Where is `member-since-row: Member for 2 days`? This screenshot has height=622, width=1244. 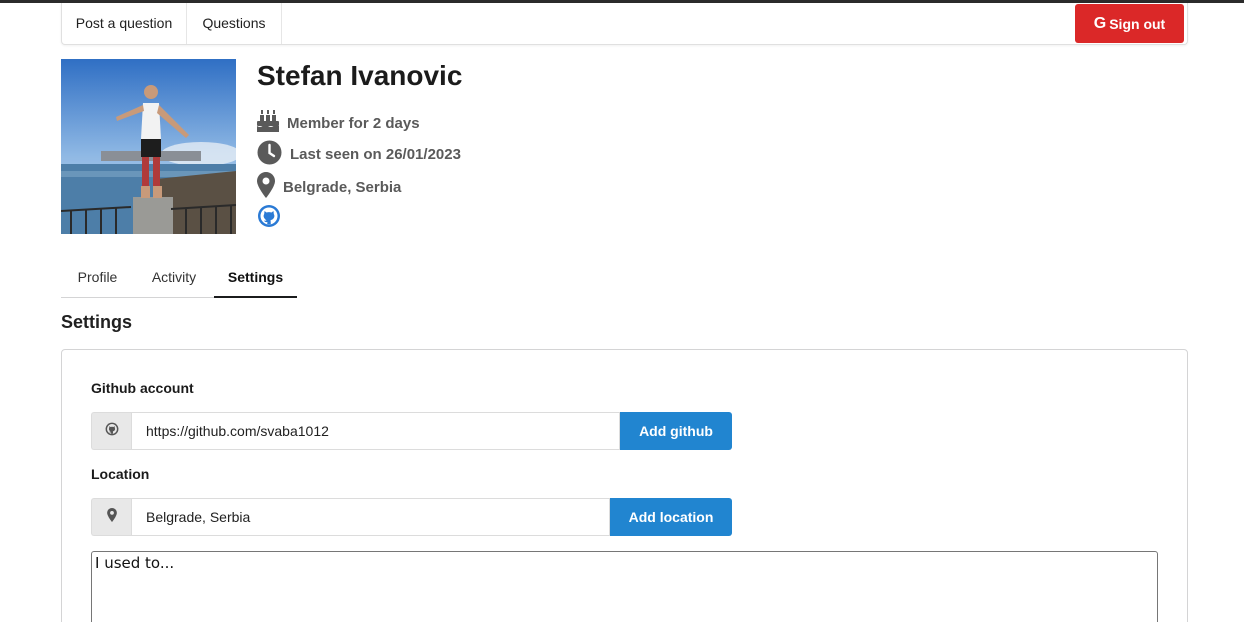 member-since-row: Member for 2 days is located at coordinates (338, 123).